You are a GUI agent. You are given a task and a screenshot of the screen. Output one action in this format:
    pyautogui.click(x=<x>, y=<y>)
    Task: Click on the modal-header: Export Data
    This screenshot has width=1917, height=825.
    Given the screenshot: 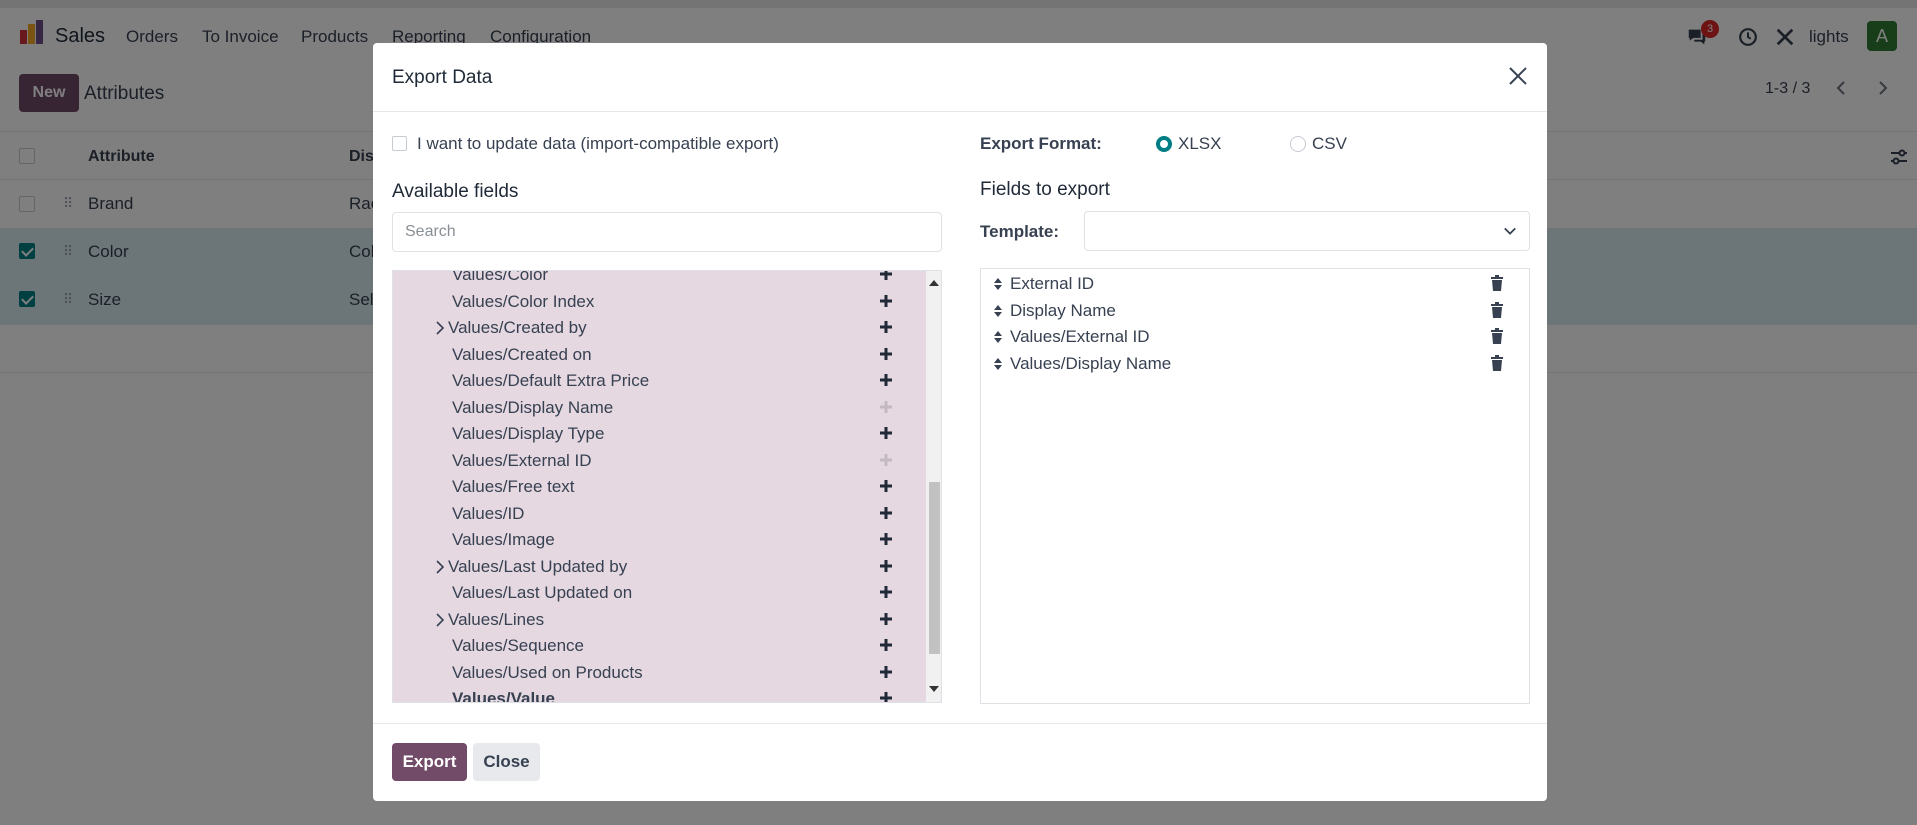 What is the action you would take?
    pyautogui.click(x=960, y=77)
    